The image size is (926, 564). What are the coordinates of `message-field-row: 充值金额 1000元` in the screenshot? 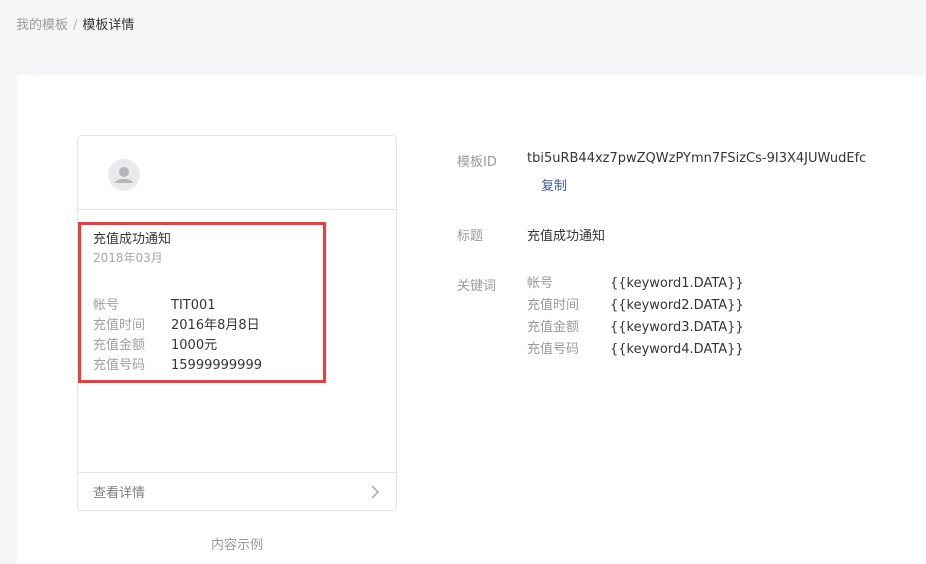 It's located at (177, 346).